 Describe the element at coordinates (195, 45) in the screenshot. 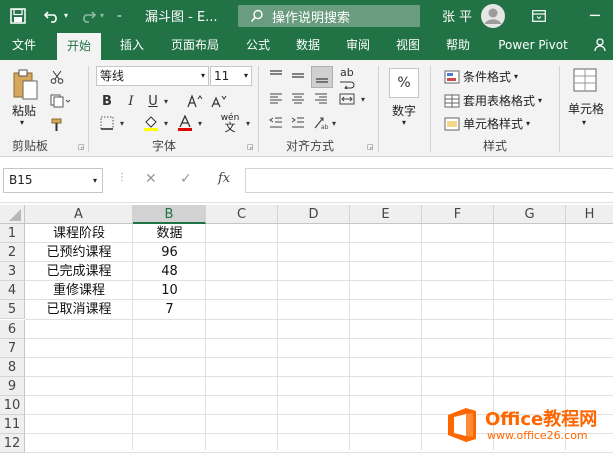

I see `tab-page-layout: 页面布局` at that location.